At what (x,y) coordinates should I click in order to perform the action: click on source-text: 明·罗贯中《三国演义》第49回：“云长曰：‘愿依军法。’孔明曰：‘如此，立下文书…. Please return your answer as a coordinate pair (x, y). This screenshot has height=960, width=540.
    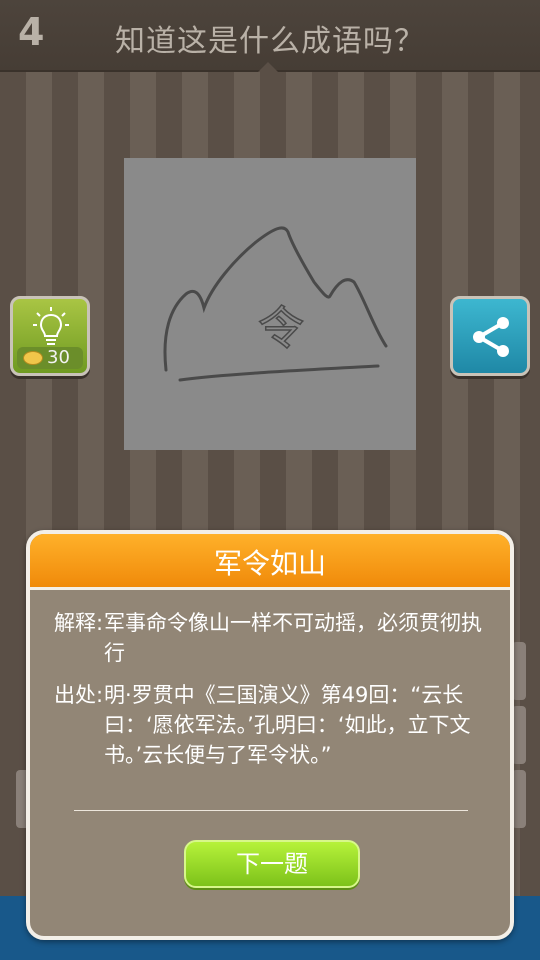
    Looking at the image, I should click on (287, 725).